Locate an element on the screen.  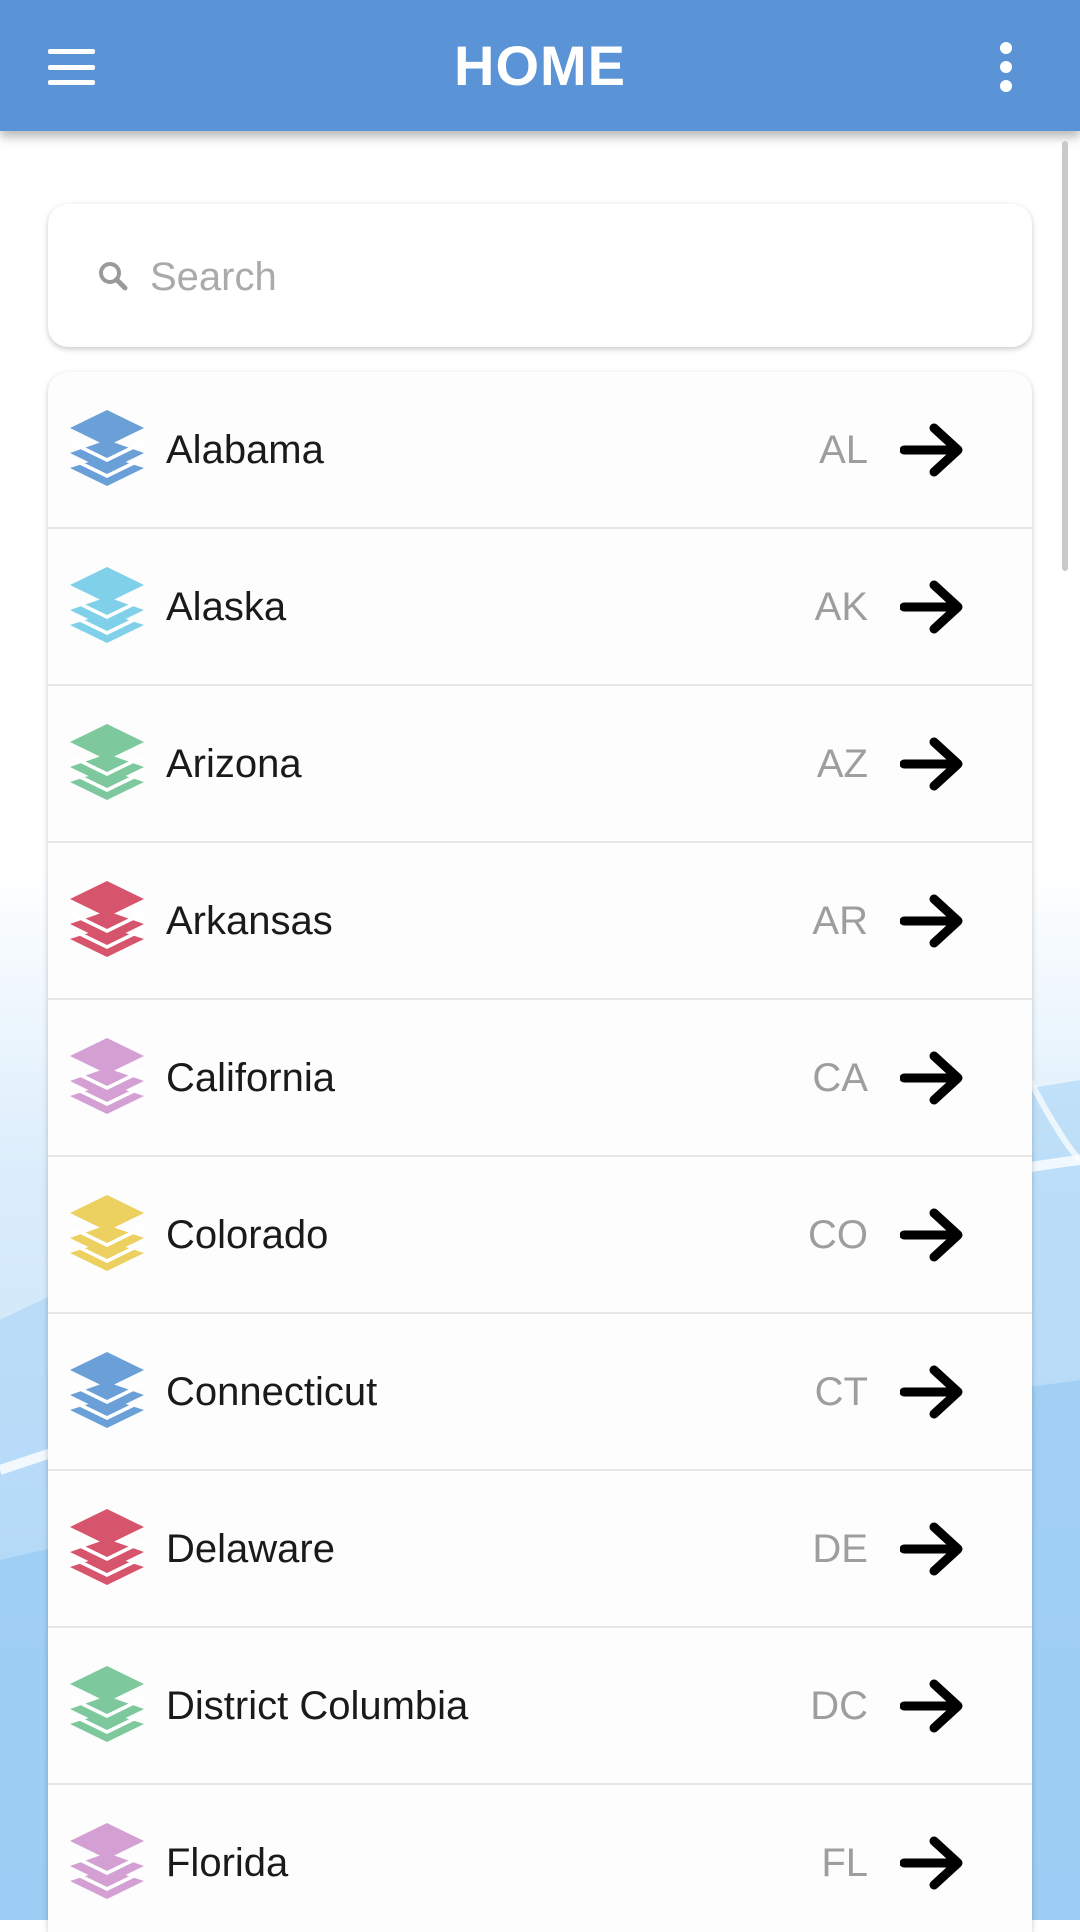
page-title: HOME is located at coordinates (540, 65).